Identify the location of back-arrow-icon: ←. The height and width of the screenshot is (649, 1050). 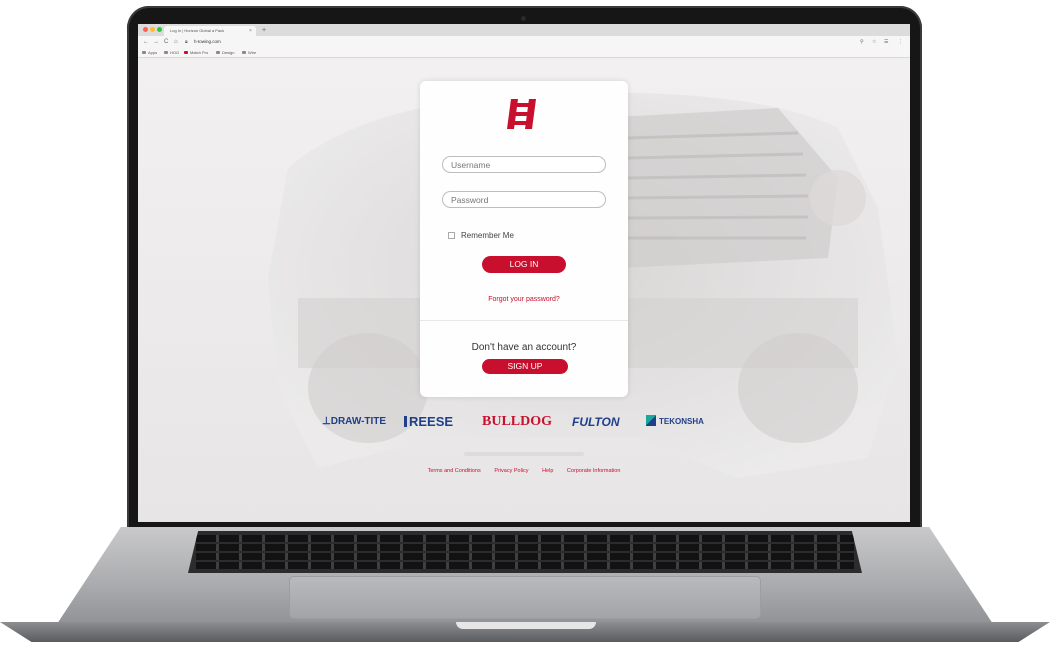
(146, 42).